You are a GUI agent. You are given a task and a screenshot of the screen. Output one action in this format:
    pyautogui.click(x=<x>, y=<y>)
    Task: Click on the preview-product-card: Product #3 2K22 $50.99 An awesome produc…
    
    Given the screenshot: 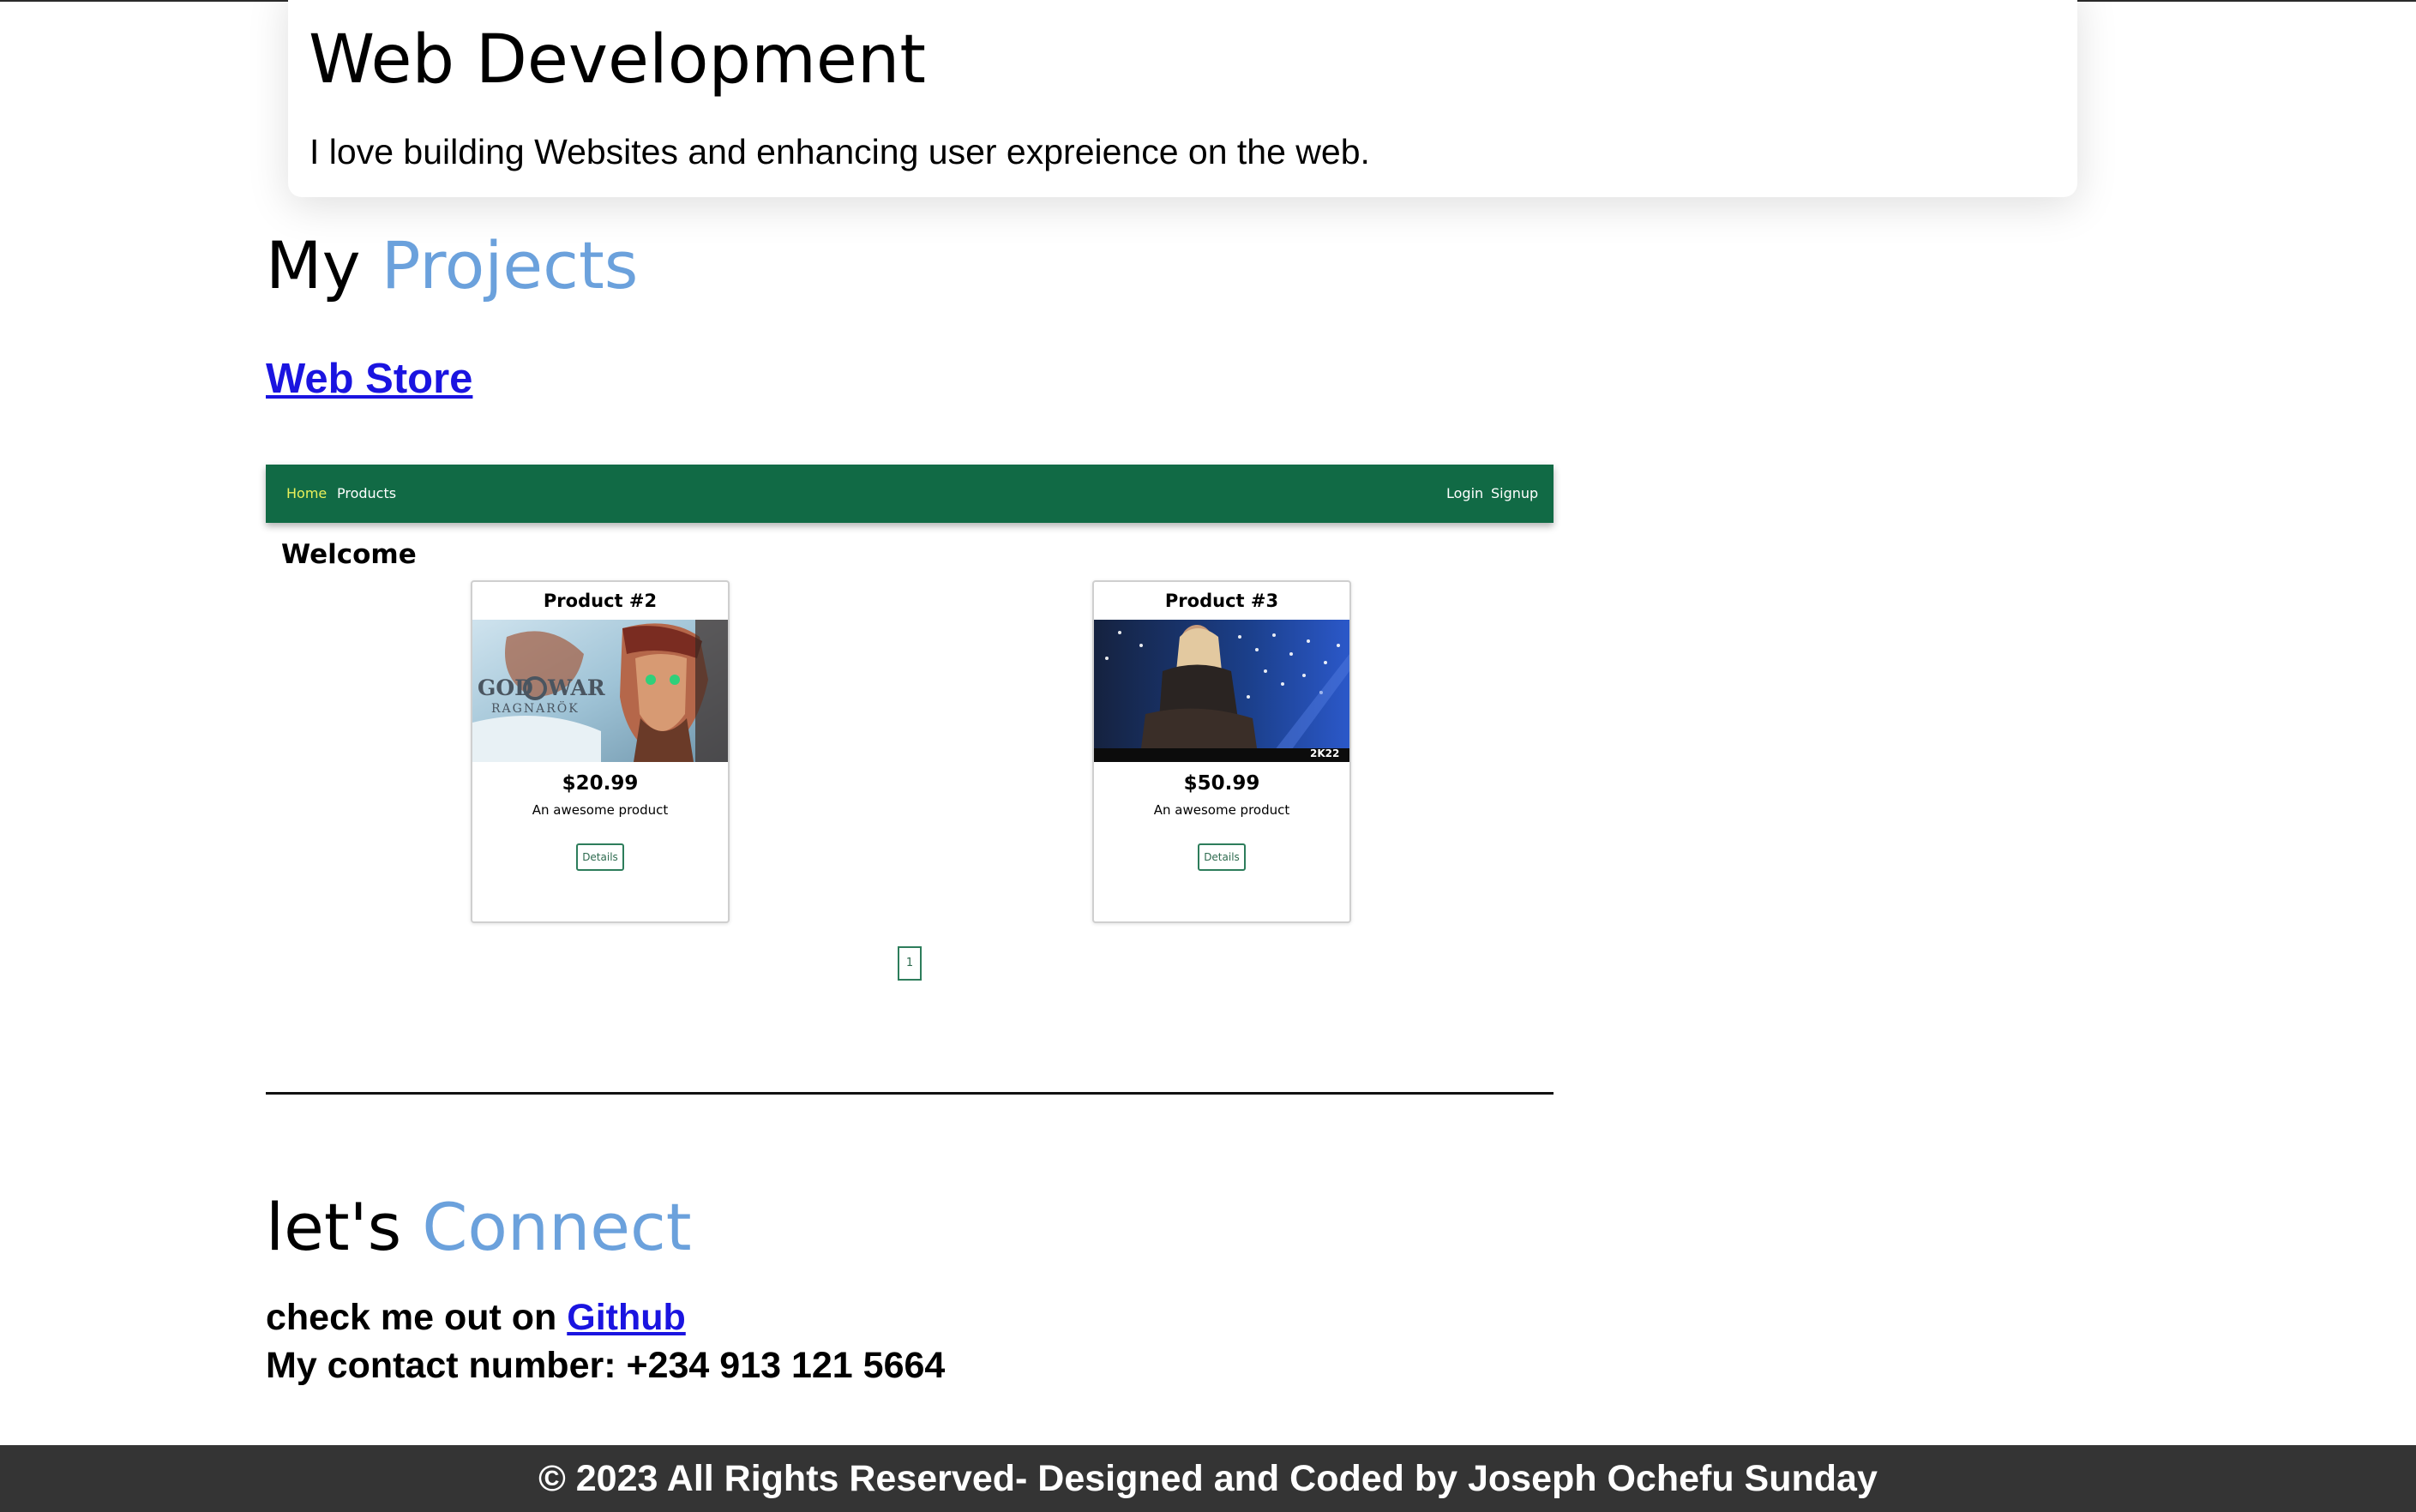 What is the action you would take?
    pyautogui.click(x=1221, y=751)
    